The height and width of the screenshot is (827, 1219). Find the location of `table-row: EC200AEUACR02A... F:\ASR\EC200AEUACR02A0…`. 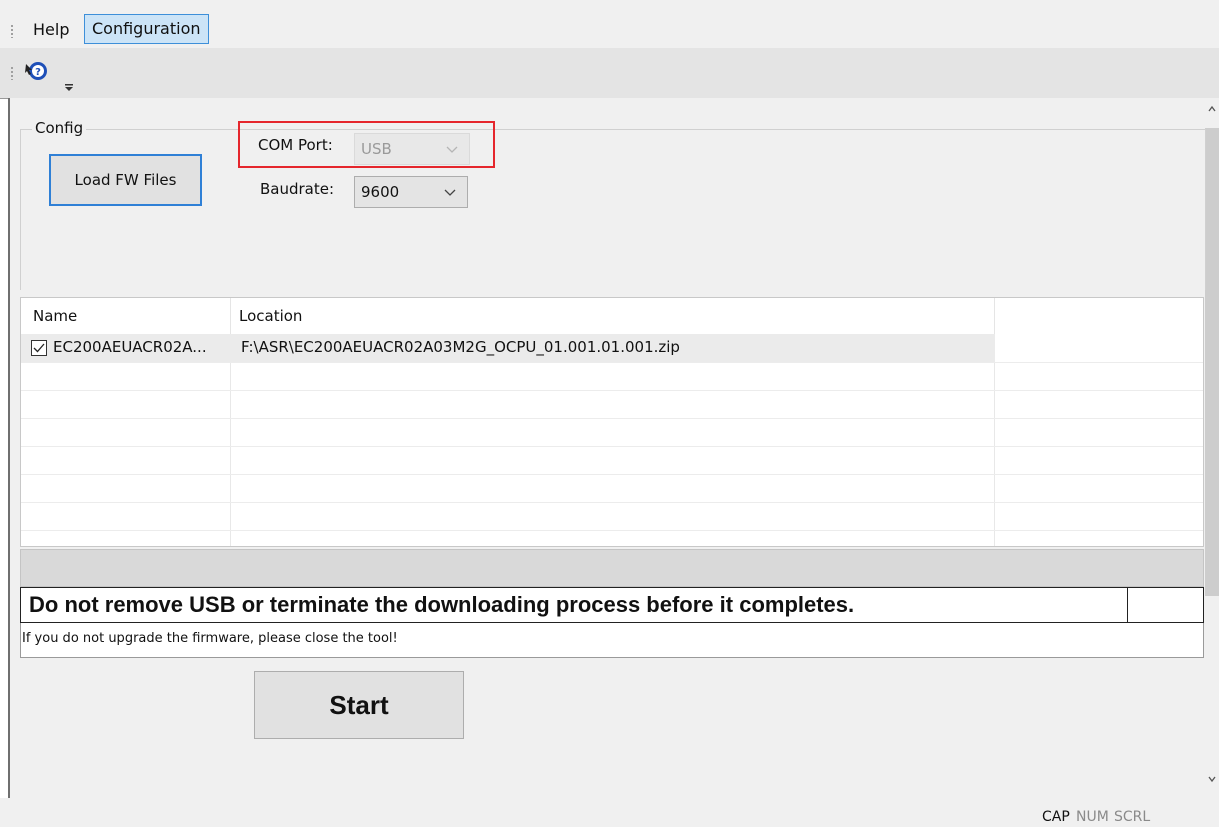

table-row: EC200AEUACR02A... F:\ASR\EC200AEUACR02A0… is located at coordinates (612, 348).